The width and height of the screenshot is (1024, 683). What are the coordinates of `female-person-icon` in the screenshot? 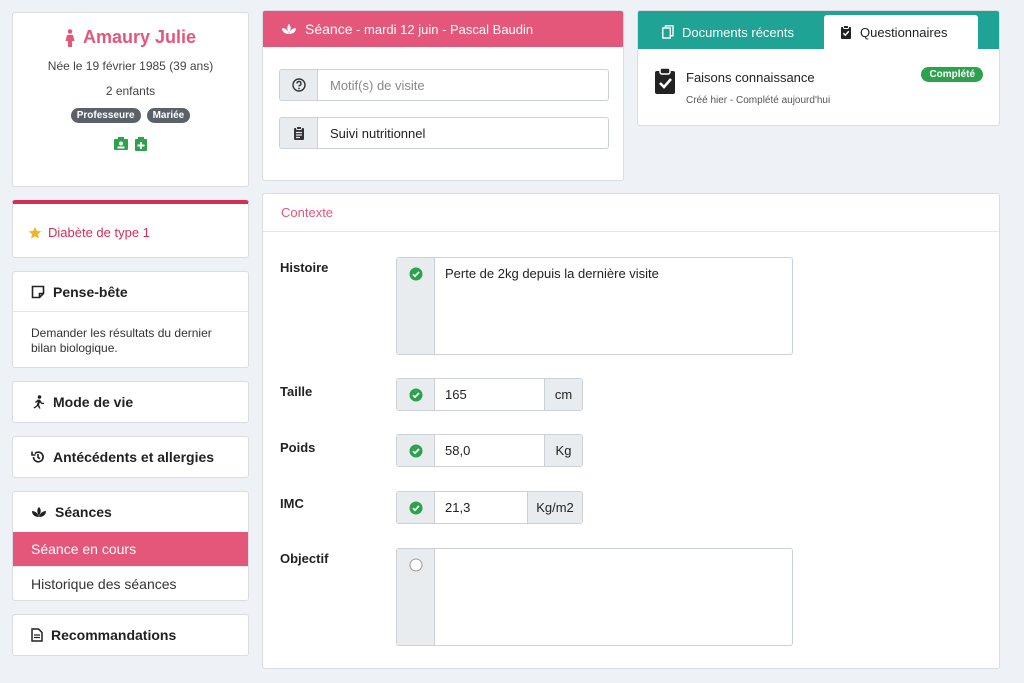 It's located at (70, 37).